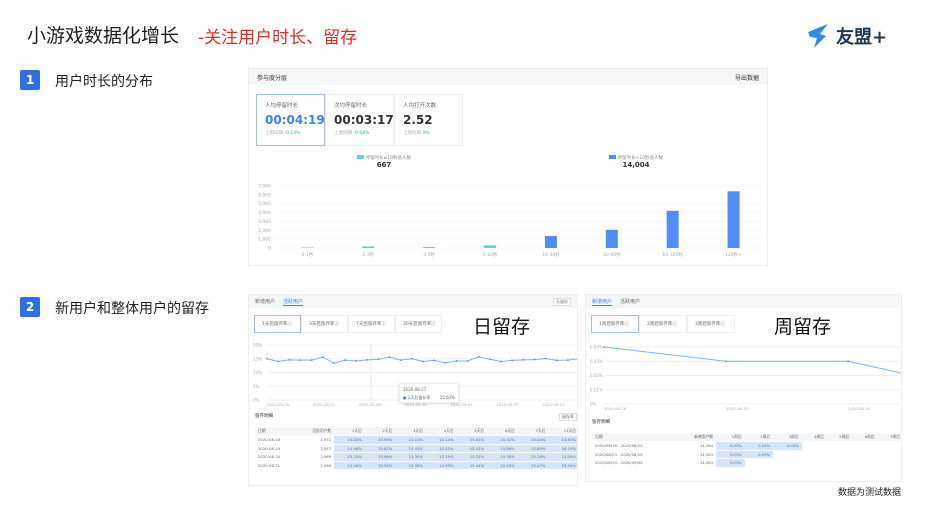 This screenshot has width=932, height=519. What do you see at coordinates (696, 454) in the screenshot?
I see `table-cell: 14,083` at bounding box center [696, 454].